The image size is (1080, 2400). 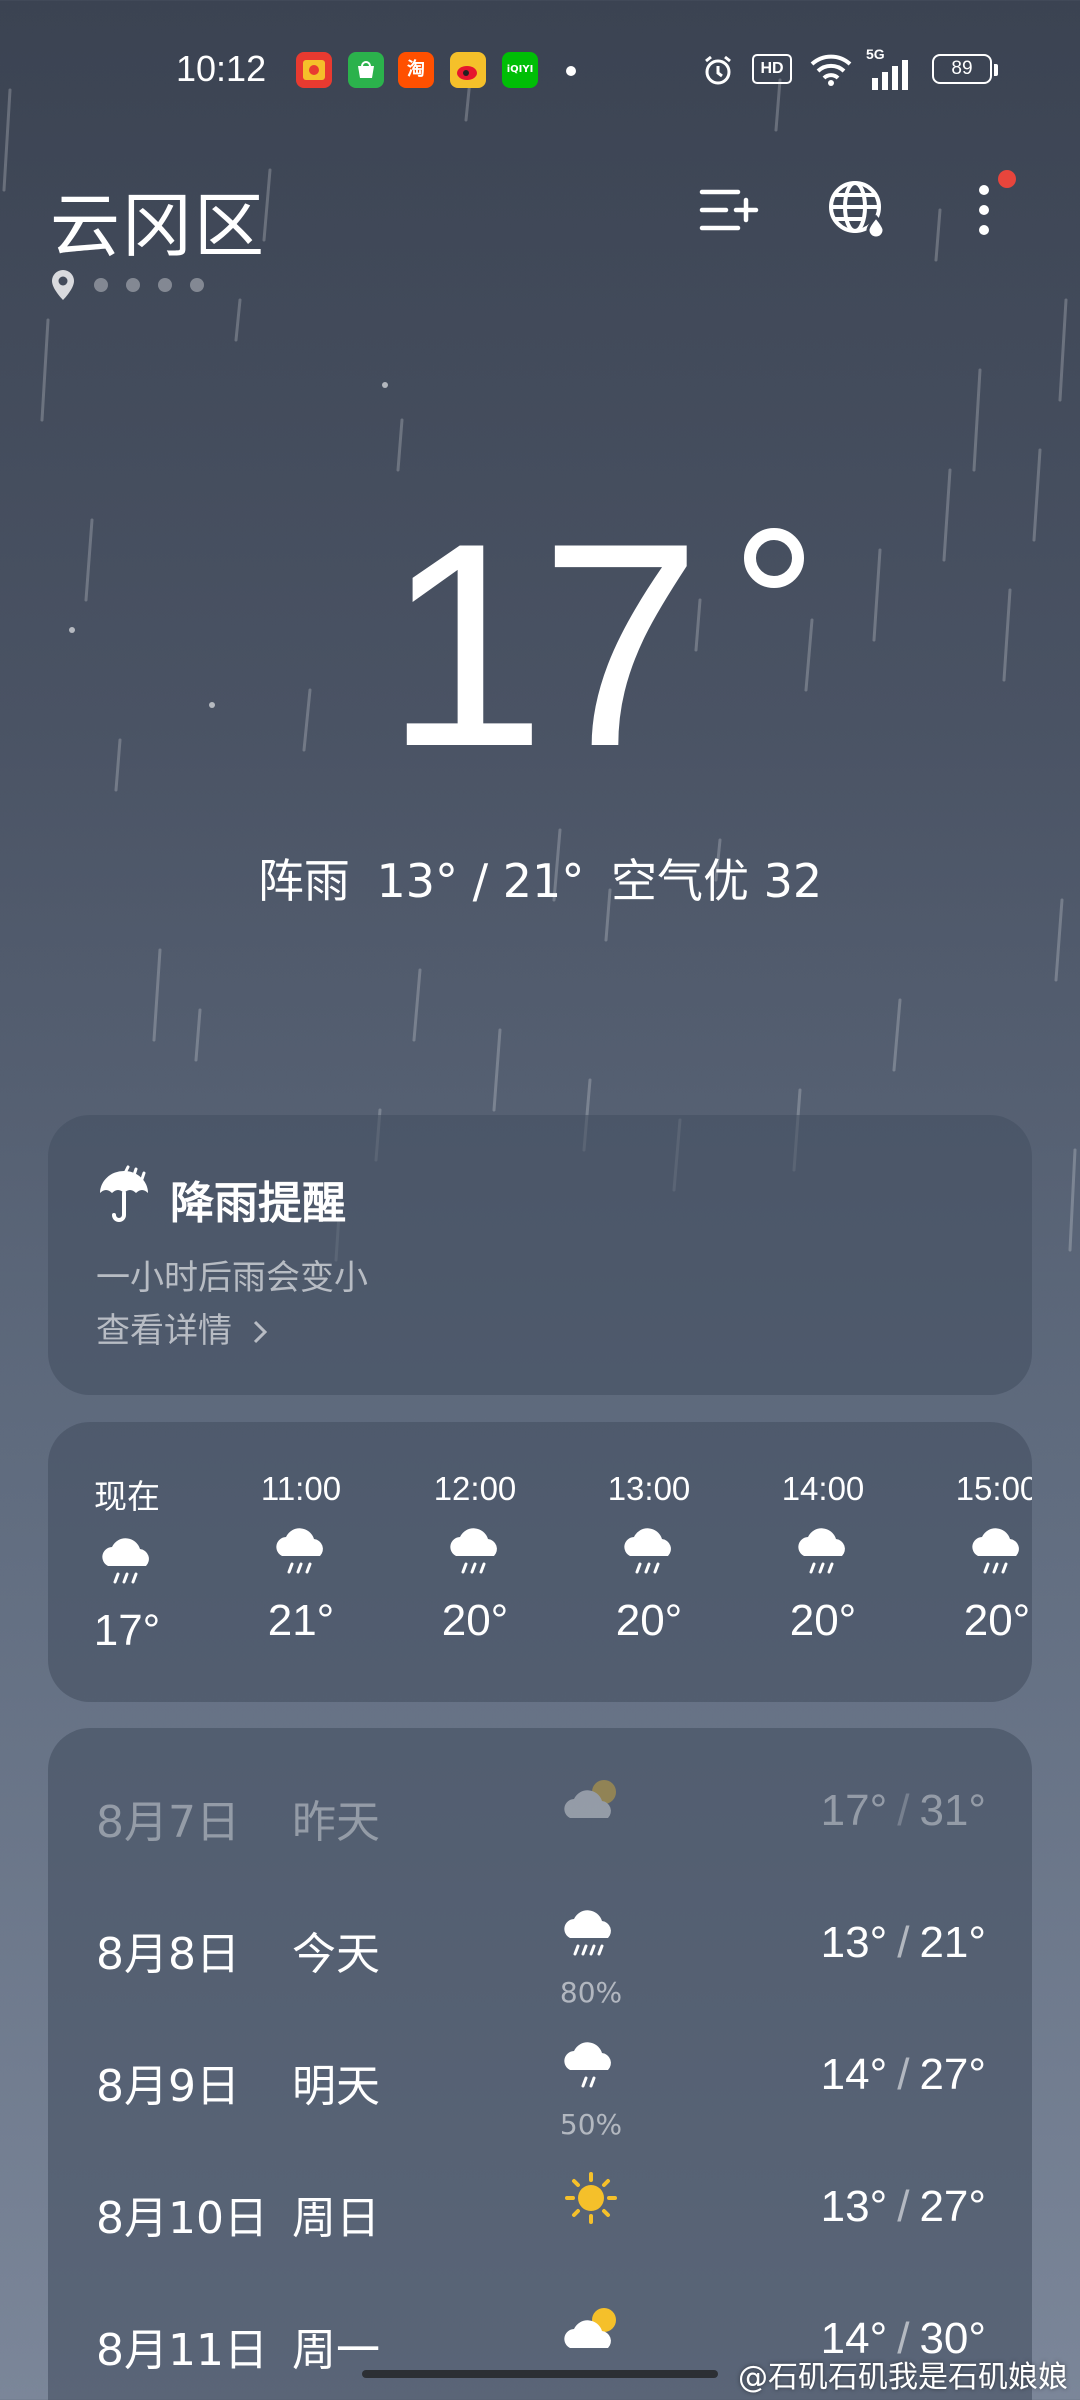 I want to click on day-low: 14°, so click(x=854, y=2074).